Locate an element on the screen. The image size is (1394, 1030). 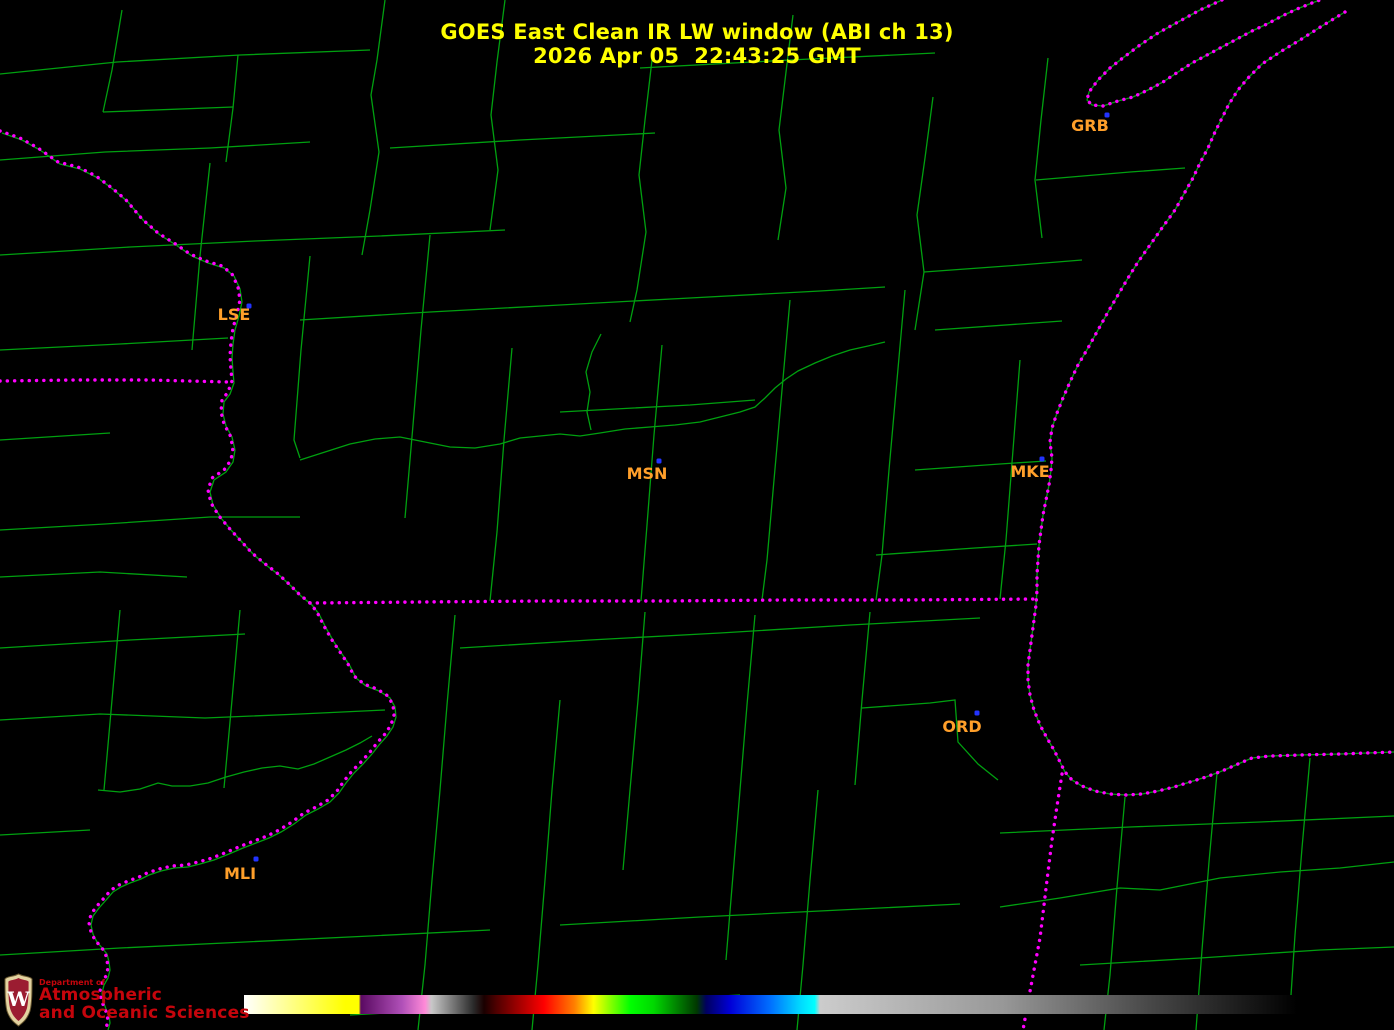
mn-ia-border is located at coordinates (115, 381).